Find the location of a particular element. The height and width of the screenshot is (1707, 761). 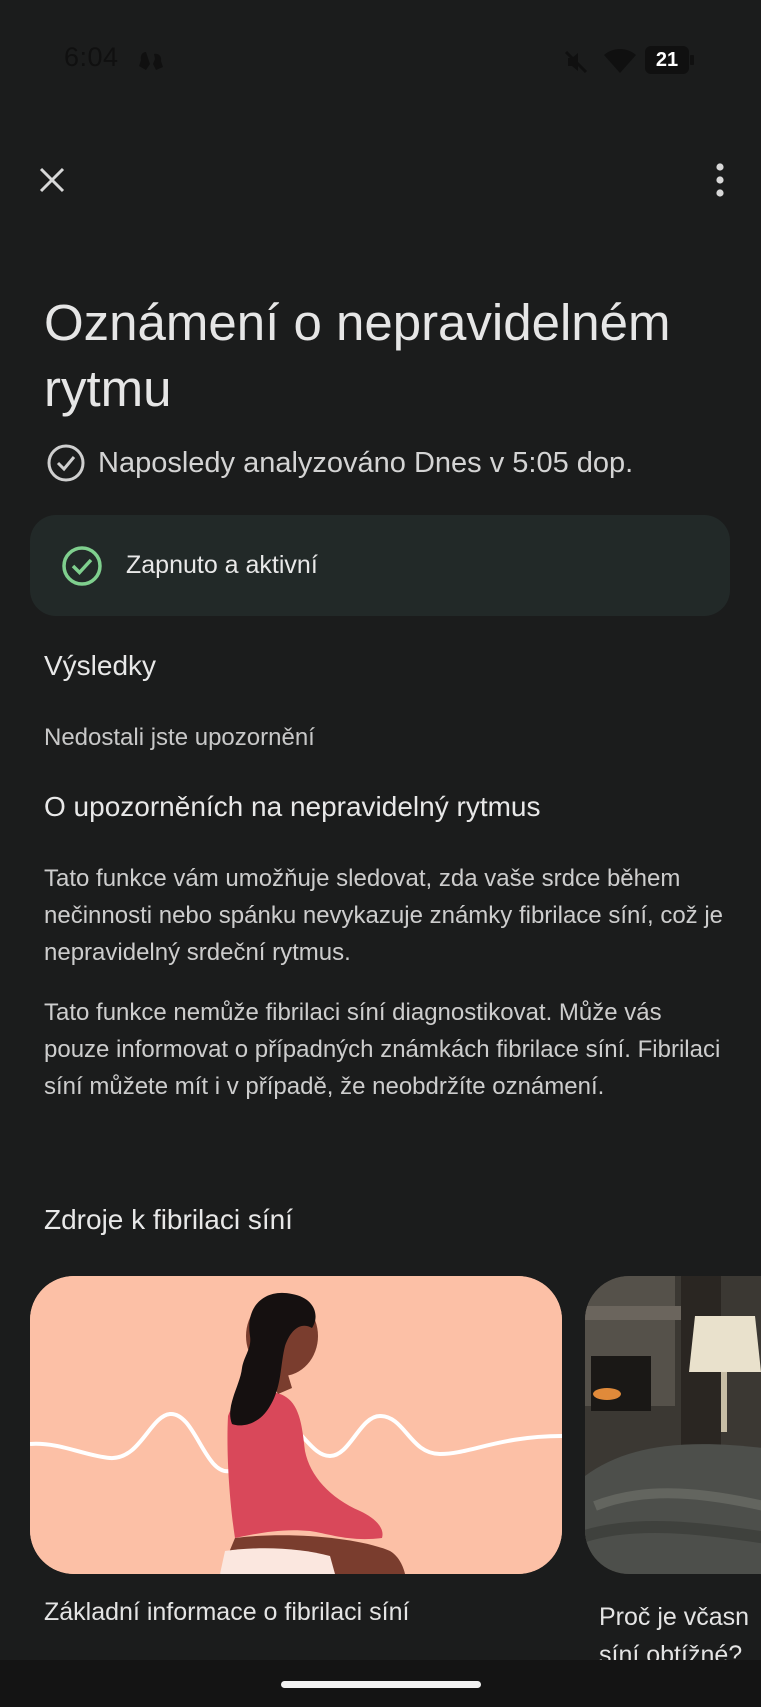

more-vert-icon is located at coordinates (720, 180).